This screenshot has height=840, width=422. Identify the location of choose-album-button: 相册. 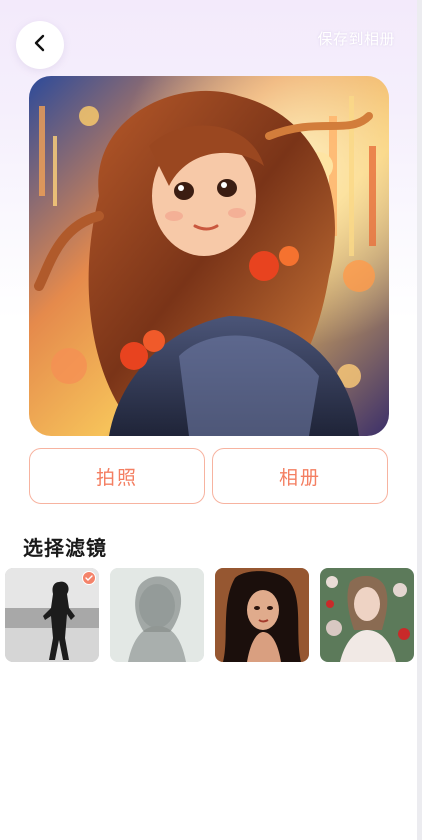
(300, 476).